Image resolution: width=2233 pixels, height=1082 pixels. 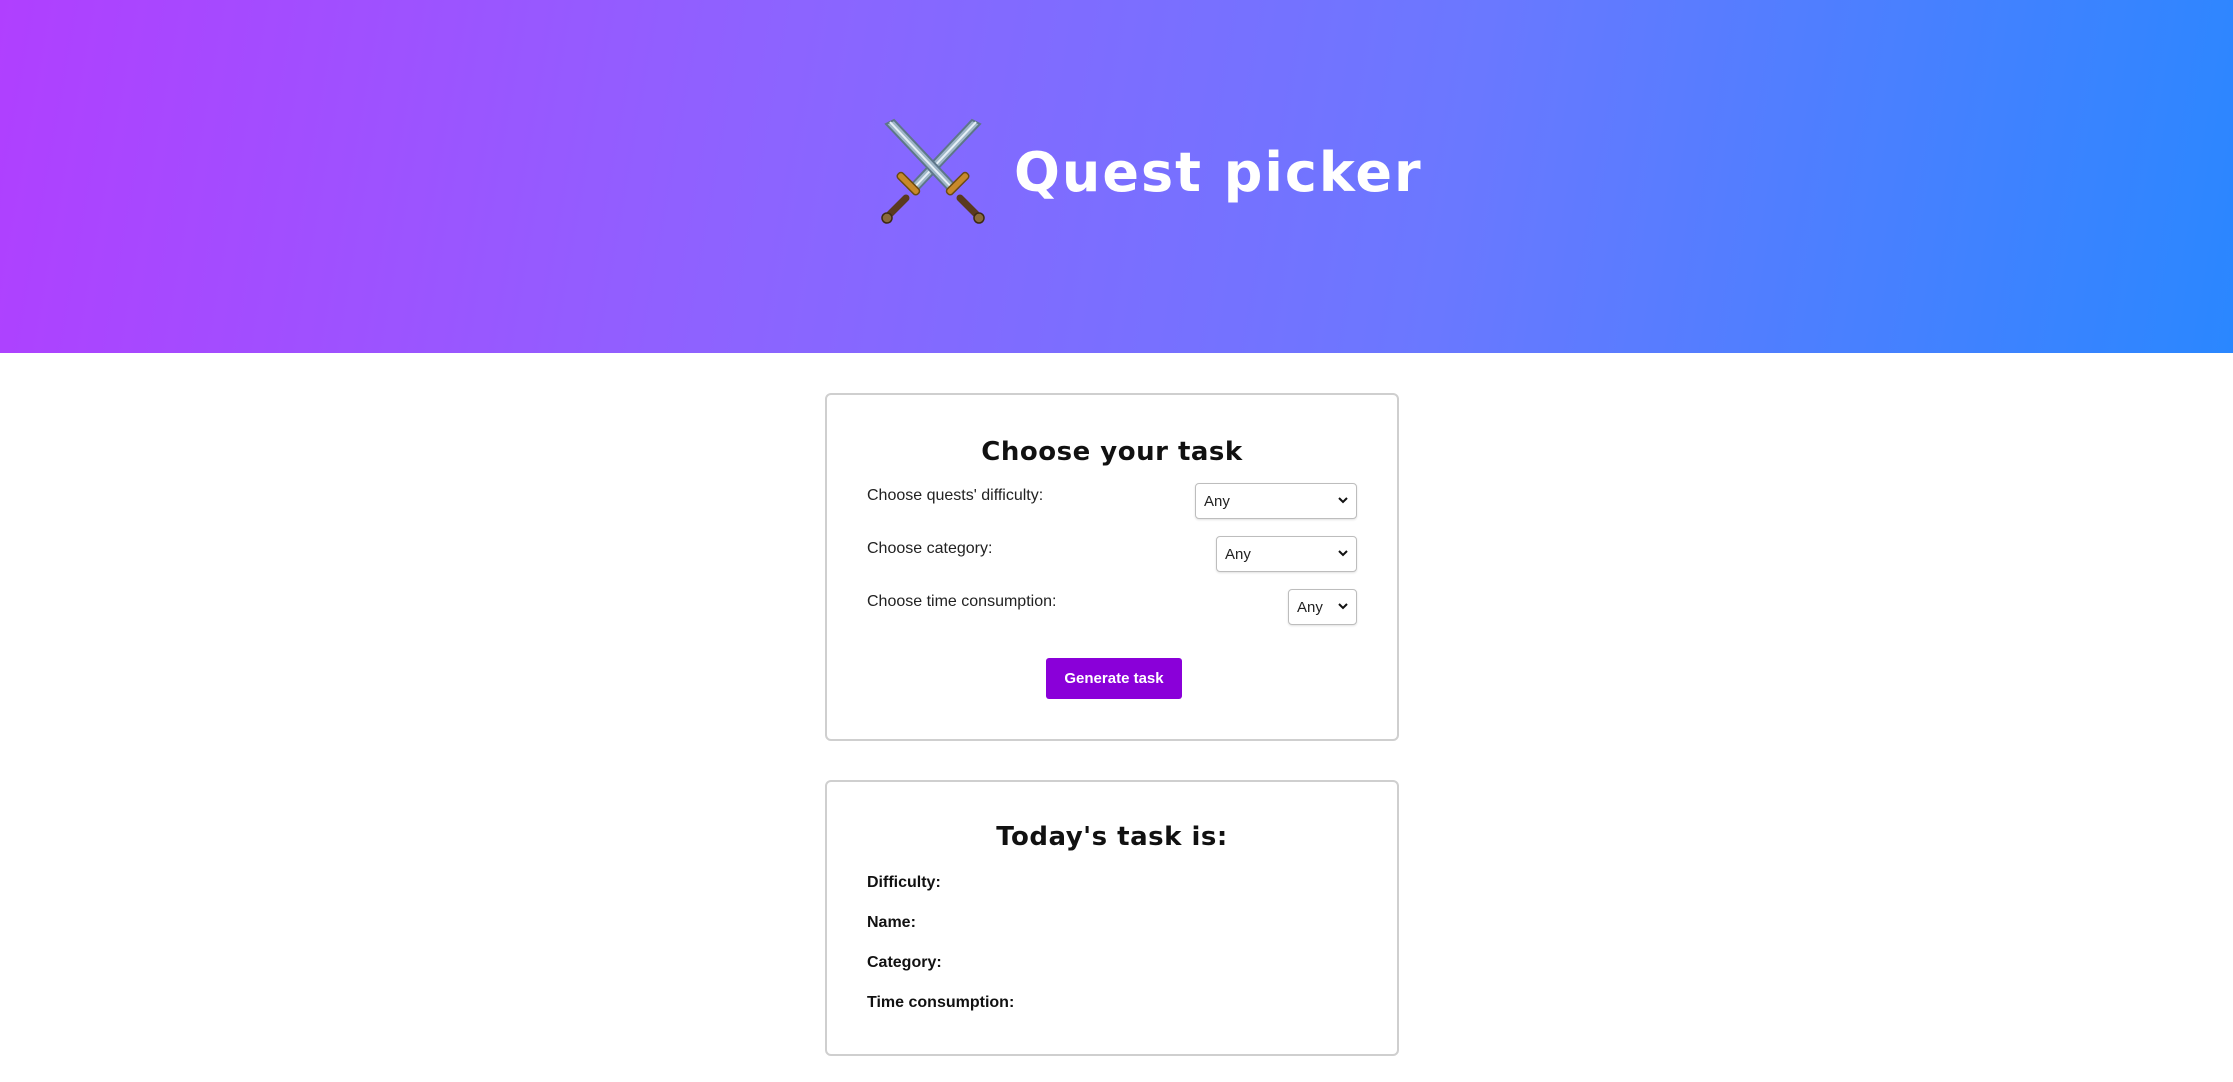 I want to click on category-label: Choose category:, so click(x=930, y=548).